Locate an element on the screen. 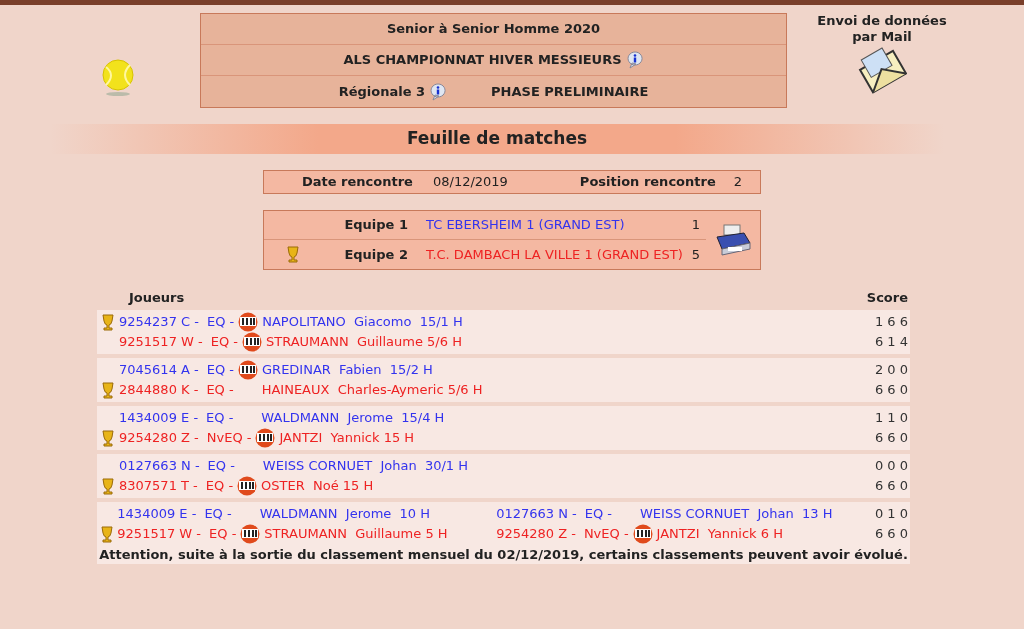 The height and width of the screenshot is (629, 1024). team-score: 5 is located at coordinates (695, 254).